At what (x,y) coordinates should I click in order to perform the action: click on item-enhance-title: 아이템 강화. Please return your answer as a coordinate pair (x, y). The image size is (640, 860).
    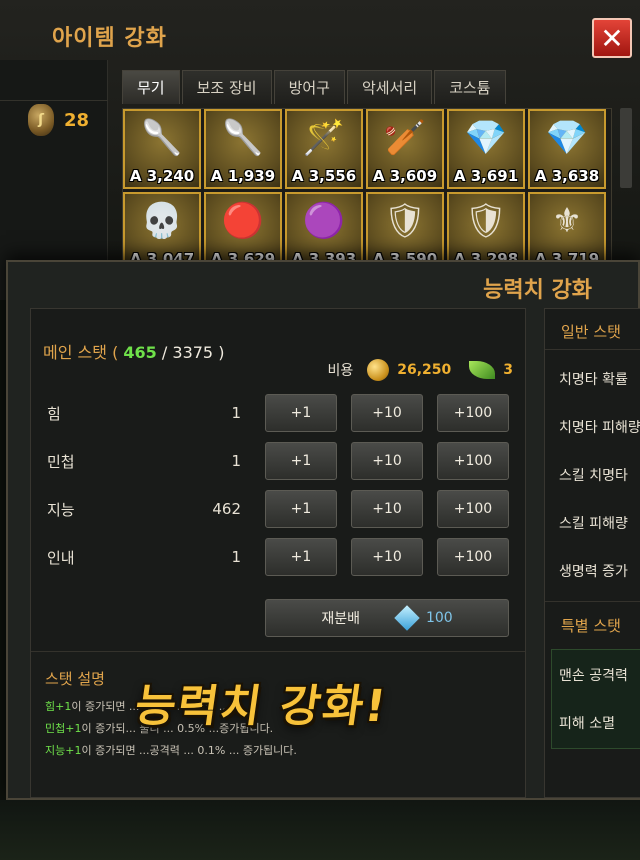
    Looking at the image, I should click on (109, 38).